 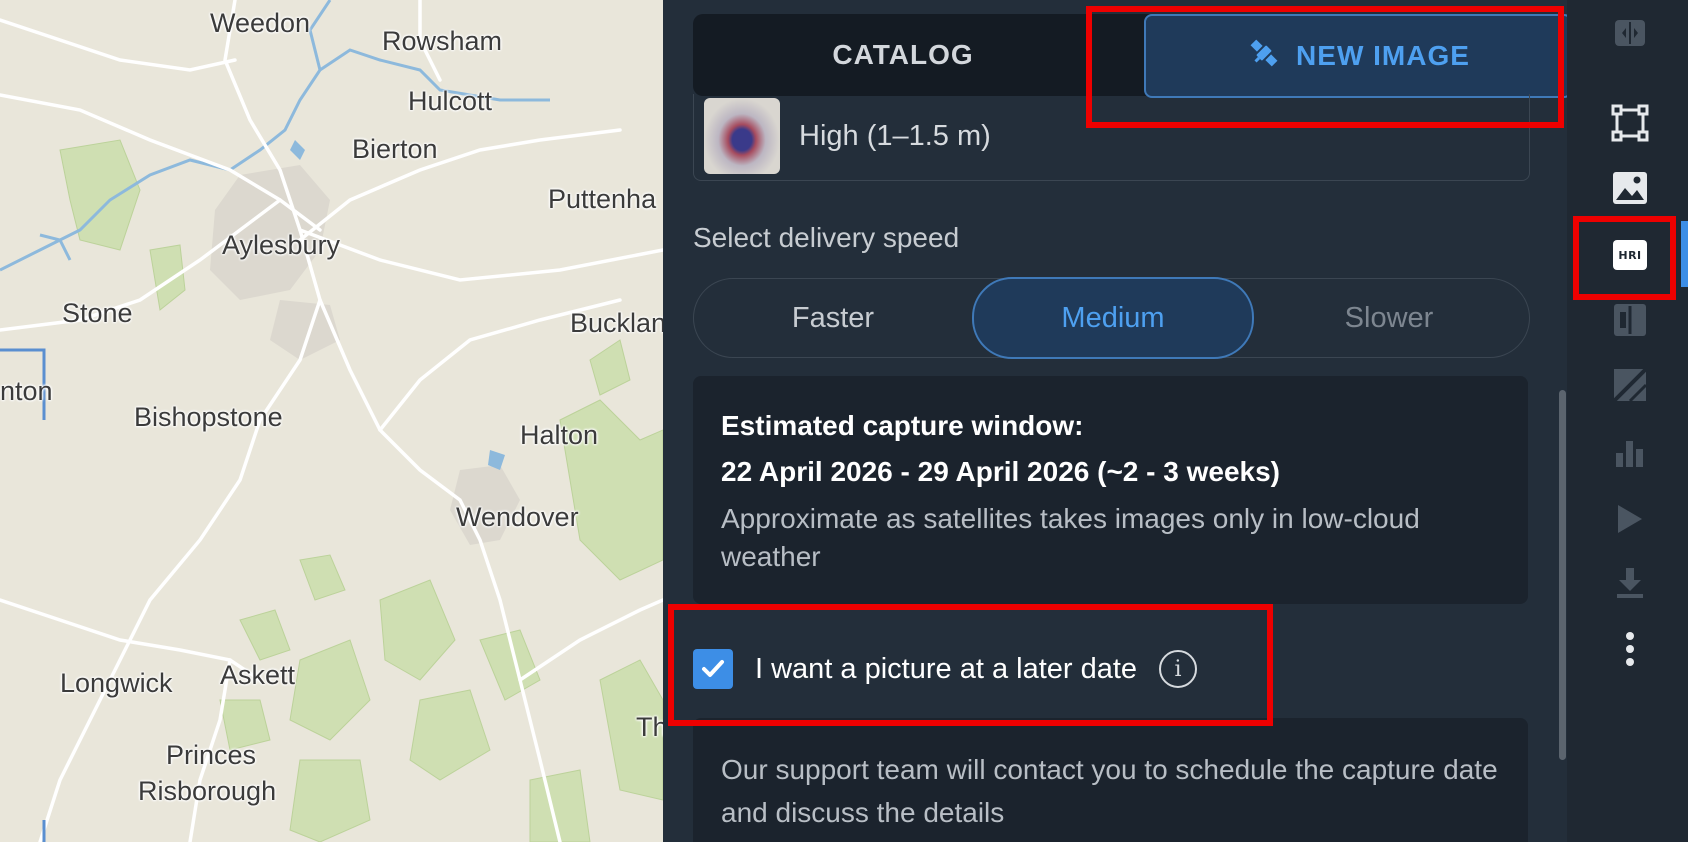 I want to click on map-label-hulcott: Hulcott, so click(x=450, y=101).